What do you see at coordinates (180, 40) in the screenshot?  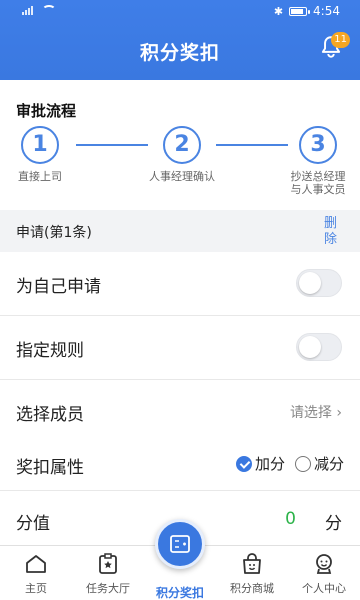 I see `app-header: ✱ 4:54 积分奖扣 11` at bounding box center [180, 40].